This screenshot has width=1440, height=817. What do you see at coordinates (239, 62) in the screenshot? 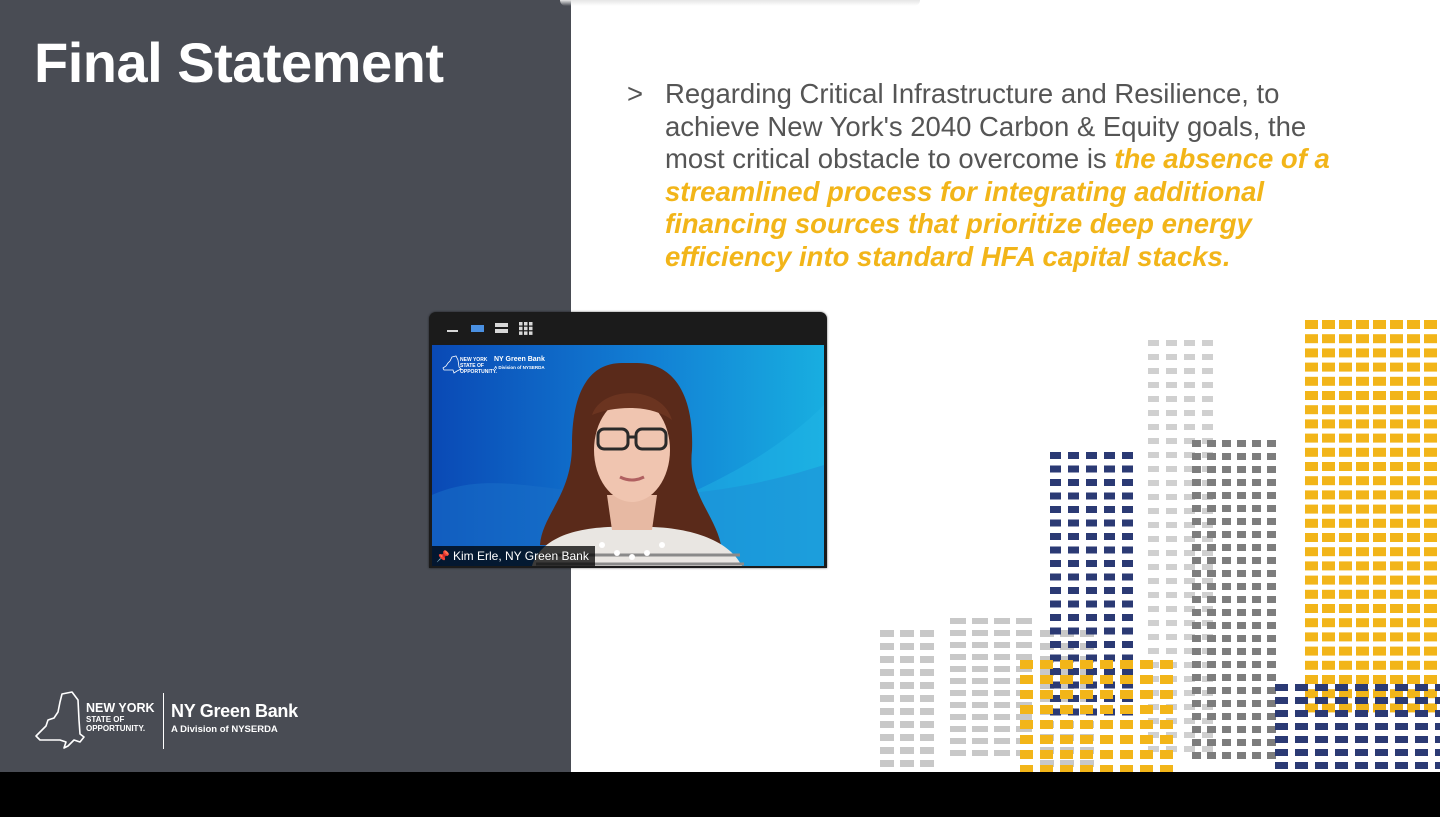
I see `slide-title: Final Statement` at bounding box center [239, 62].